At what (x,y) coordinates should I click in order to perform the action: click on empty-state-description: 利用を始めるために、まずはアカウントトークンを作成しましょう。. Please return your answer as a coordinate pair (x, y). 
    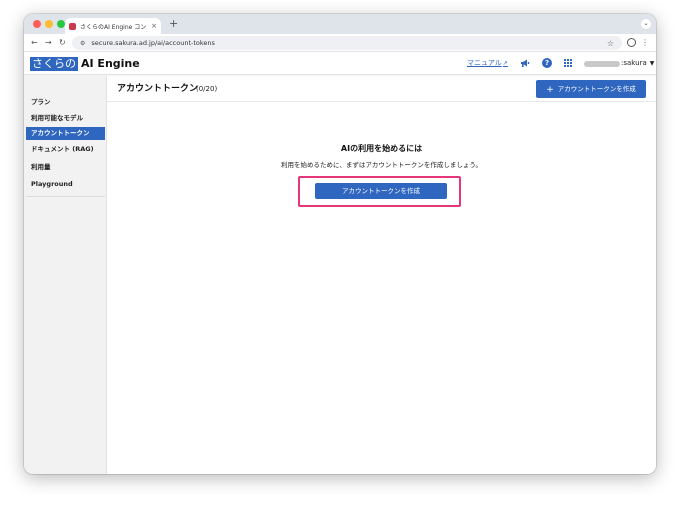
    Looking at the image, I should click on (381, 165).